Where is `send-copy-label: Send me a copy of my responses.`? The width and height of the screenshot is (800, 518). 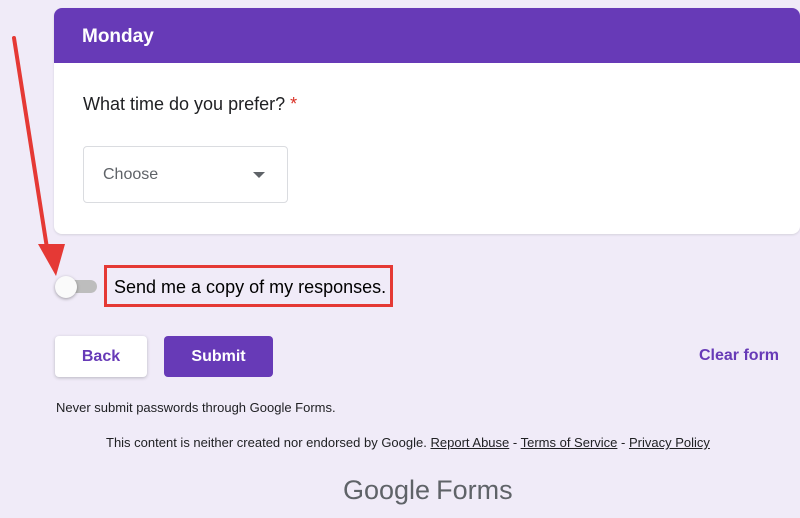
send-copy-label: Send me a copy of my responses. is located at coordinates (250, 287).